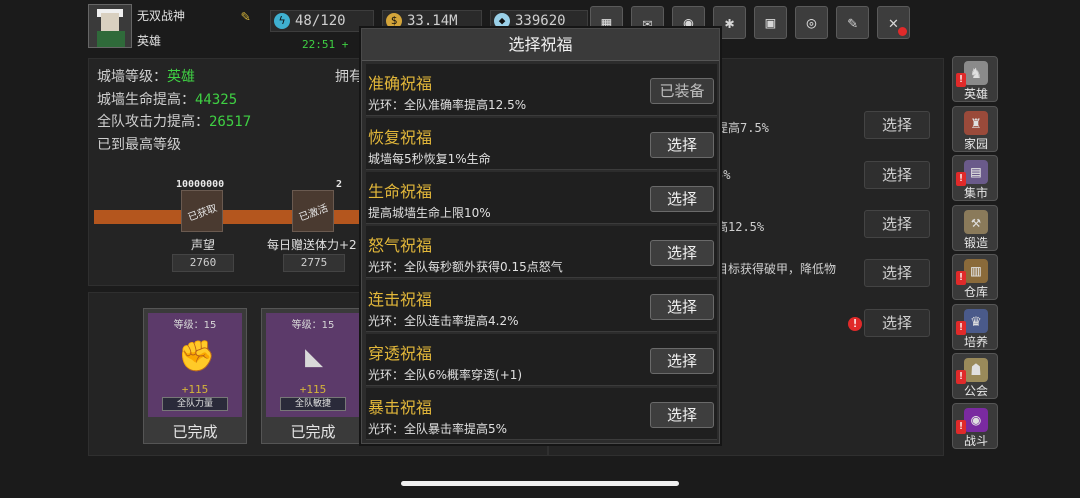 This screenshot has width=1080, height=498. I want to click on nav-item-label: 公会, so click(975, 391).